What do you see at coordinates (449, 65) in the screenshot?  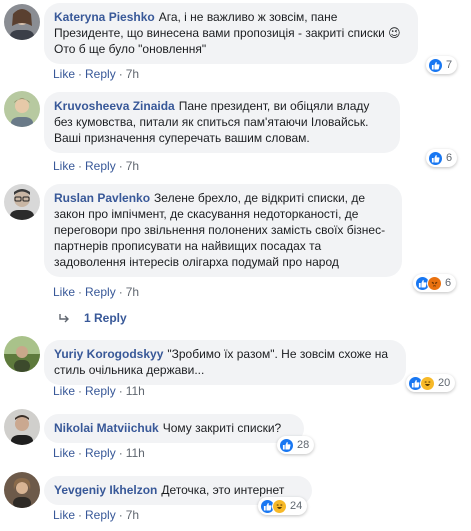 I see `reaction-count: 7` at bounding box center [449, 65].